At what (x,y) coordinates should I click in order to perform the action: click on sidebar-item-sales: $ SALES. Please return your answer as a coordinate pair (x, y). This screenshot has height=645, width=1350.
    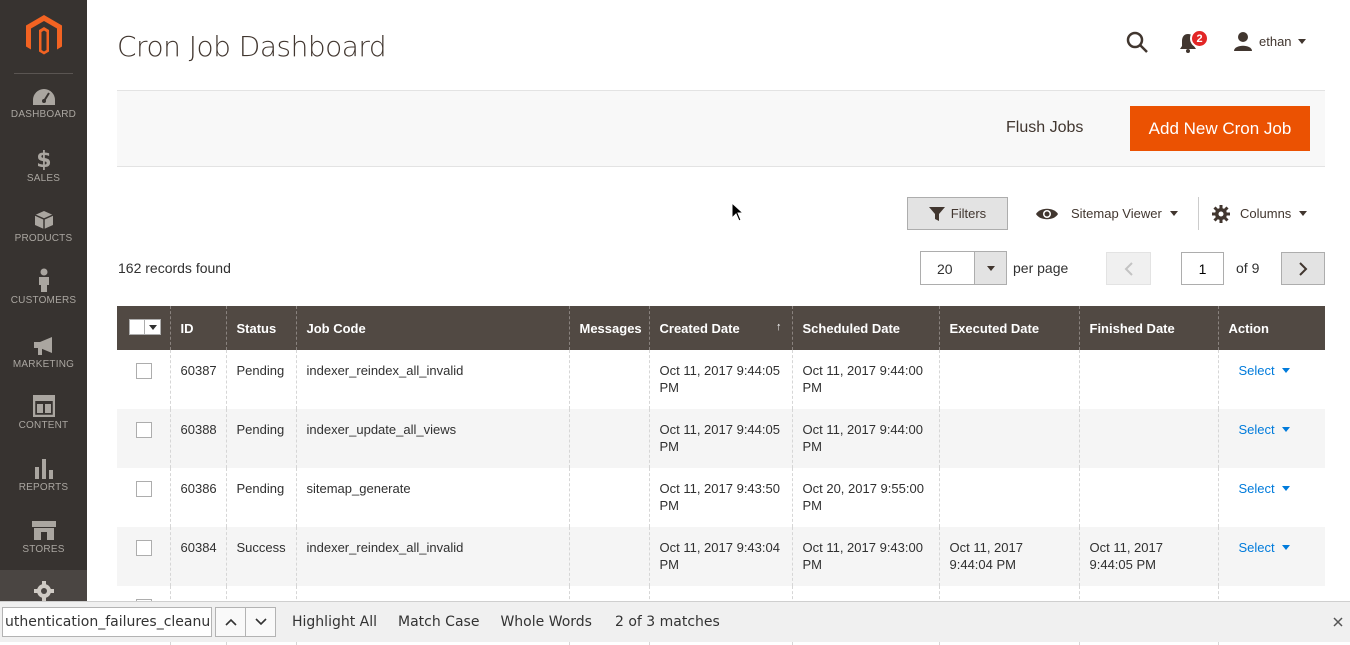
    Looking at the image, I should click on (43, 179).